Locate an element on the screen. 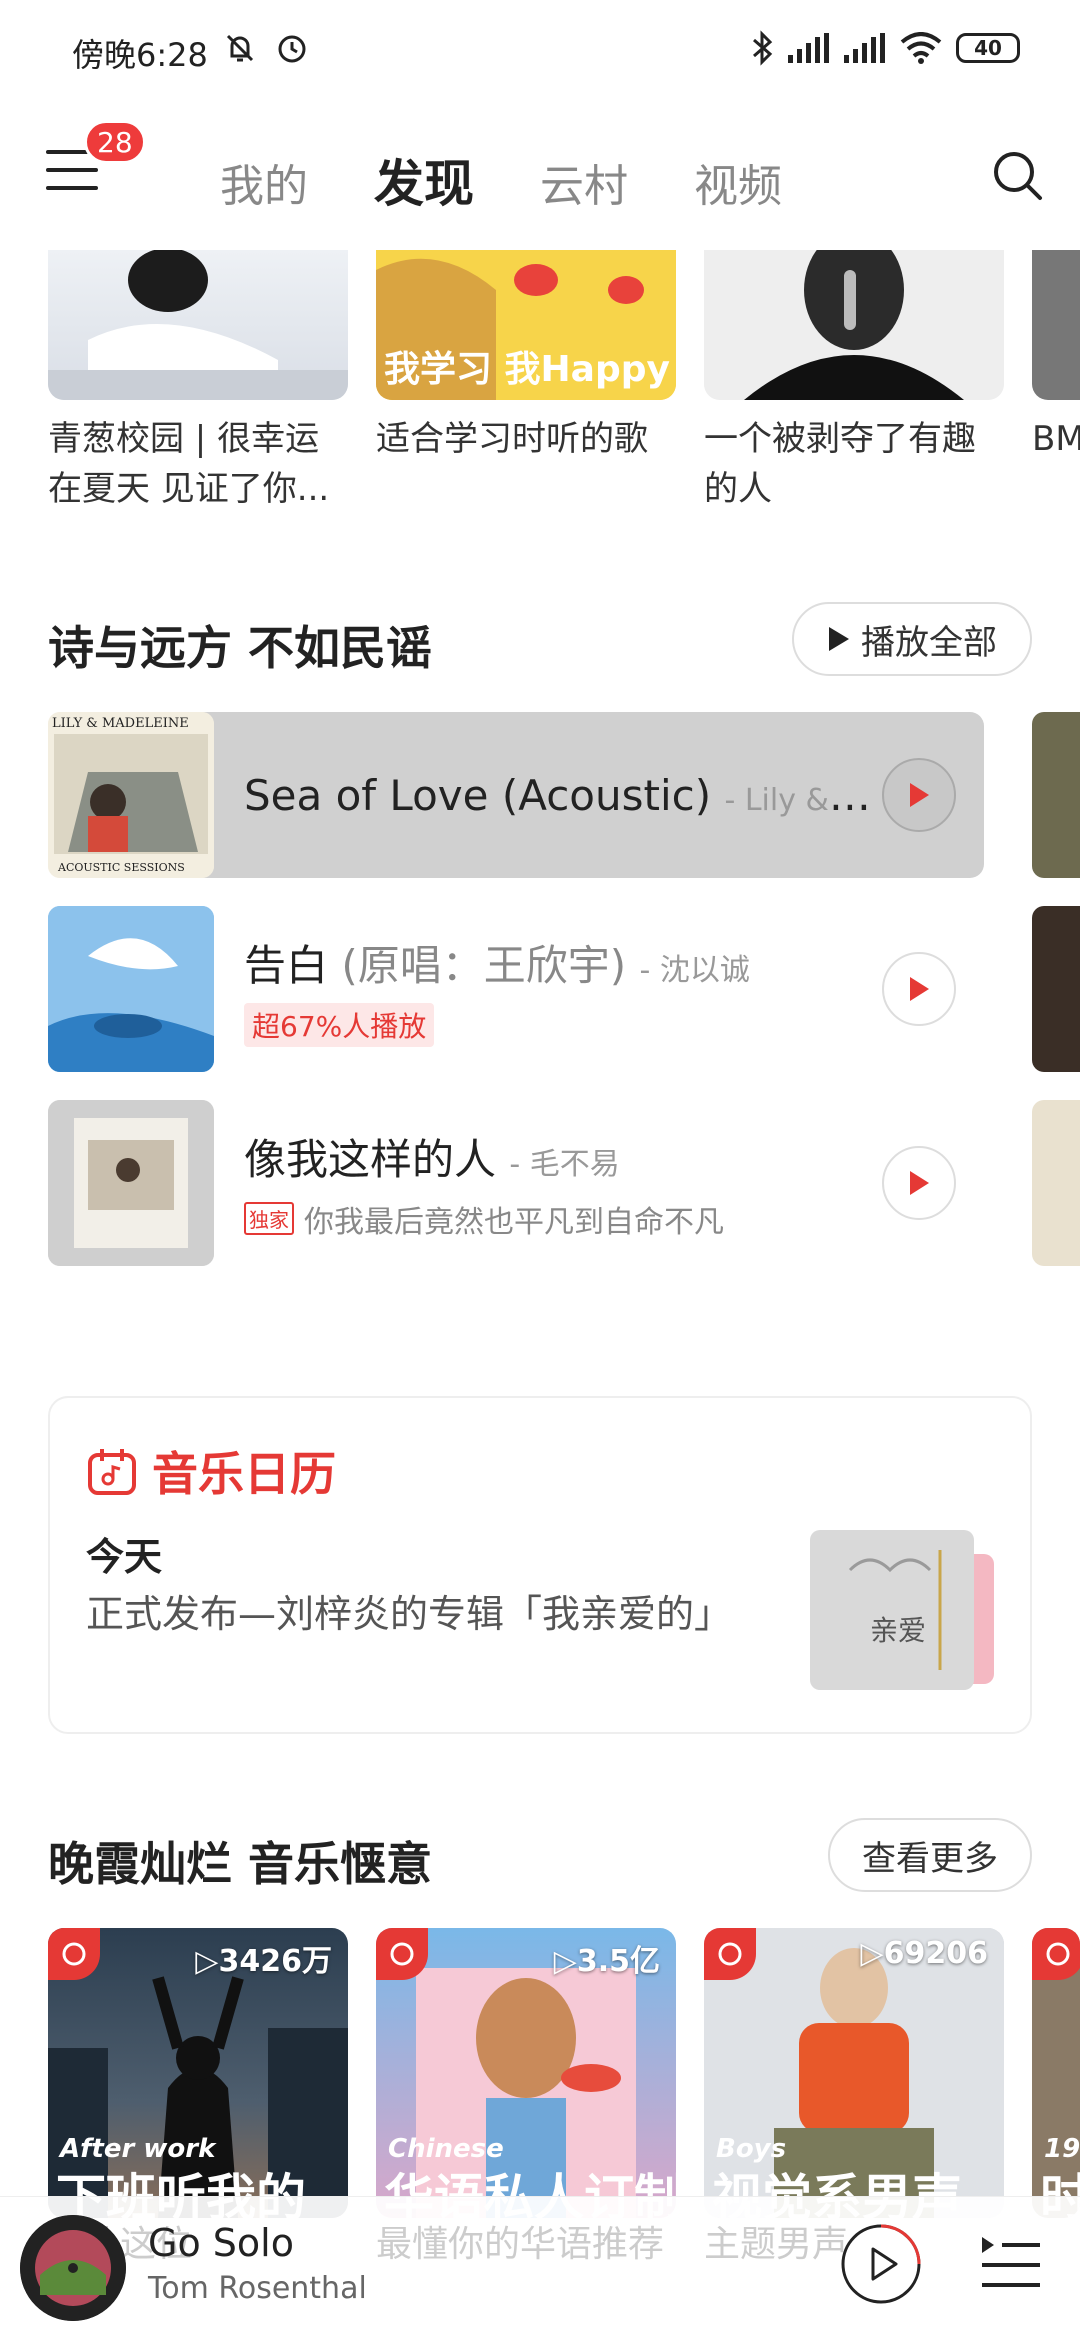 The width and height of the screenshot is (1080, 2340). song-row: 告白 (原唱：王欣宇) - 沈以诚 超67%人播放 is located at coordinates (516, 989).